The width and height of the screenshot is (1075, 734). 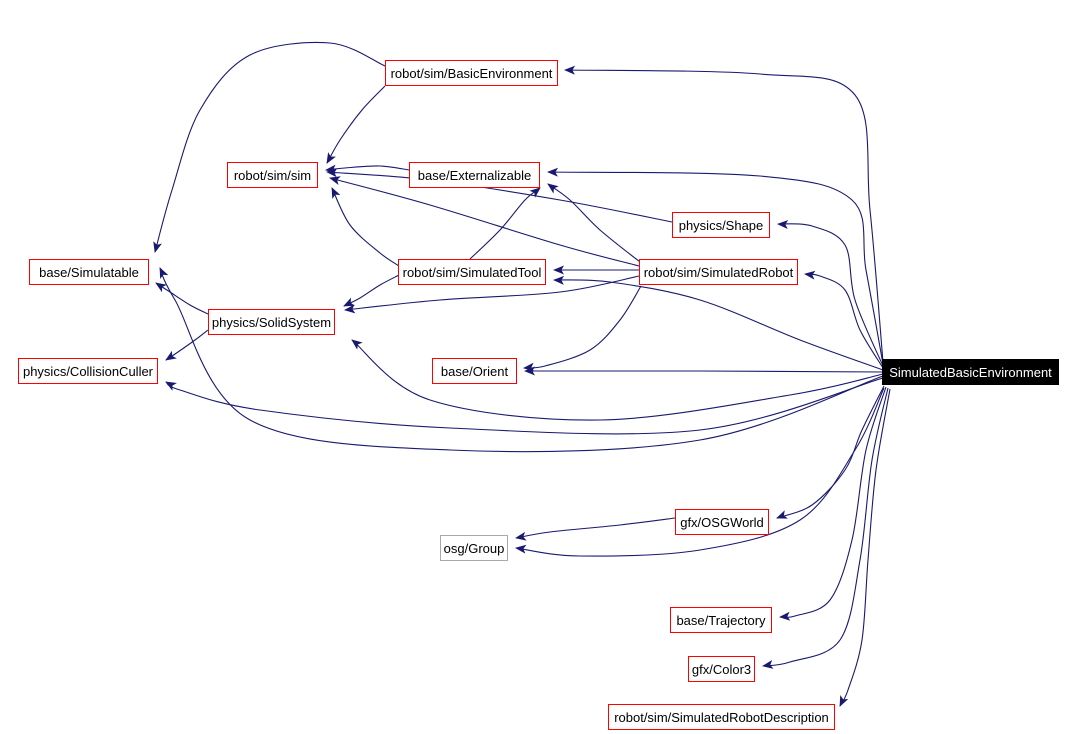 I want to click on graph-node-label: base/Orient, so click(x=474, y=371).